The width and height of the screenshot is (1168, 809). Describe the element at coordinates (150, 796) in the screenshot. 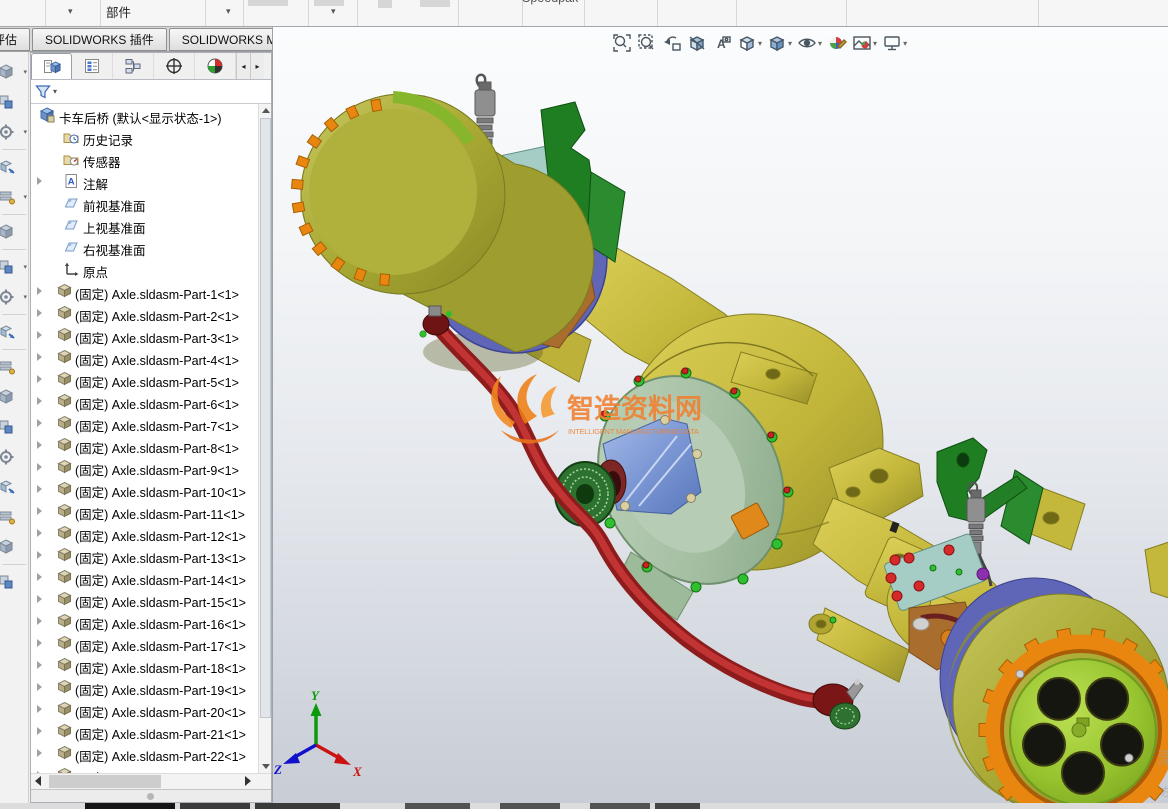

I see `splitter-handle-icon` at that location.